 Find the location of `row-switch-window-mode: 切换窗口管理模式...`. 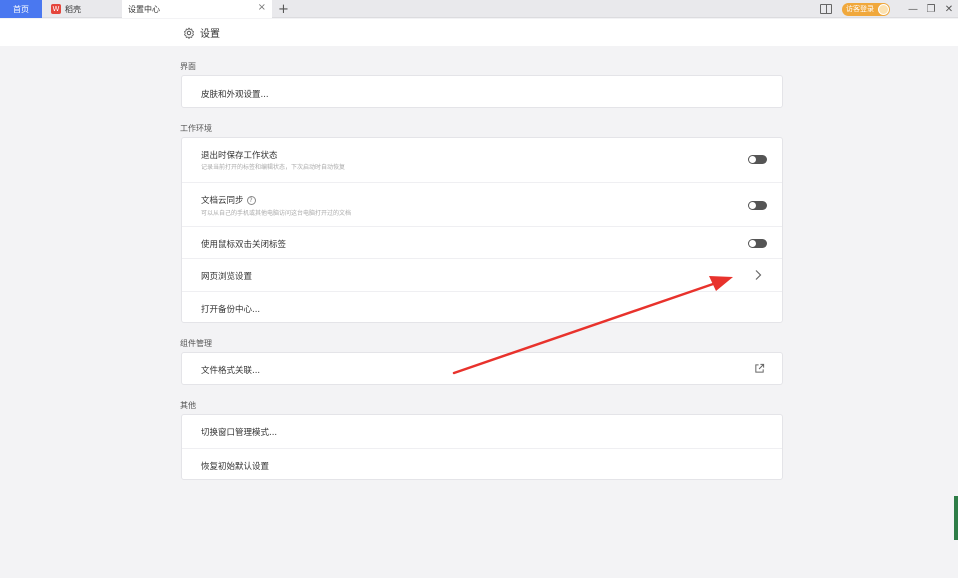

row-switch-window-mode: 切换窗口管理模式... is located at coordinates (482, 431).